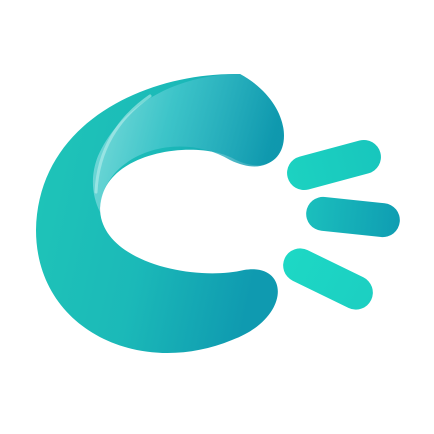 This screenshot has width=434, height=434. Describe the element at coordinates (353, 217) in the screenshot. I see `signal-ray-middle` at that location.